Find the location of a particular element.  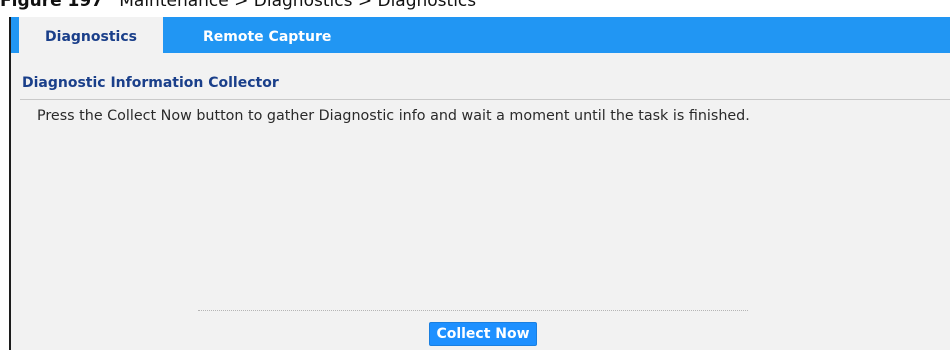

tab-remote-capture-label: Remote Capture is located at coordinates (267, 37).